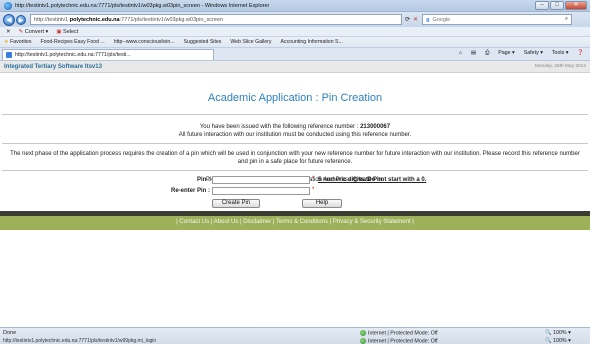 This screenshot has height=344, width=590. I want to click on tools-menu: Tools ▾, so click(560, 53).